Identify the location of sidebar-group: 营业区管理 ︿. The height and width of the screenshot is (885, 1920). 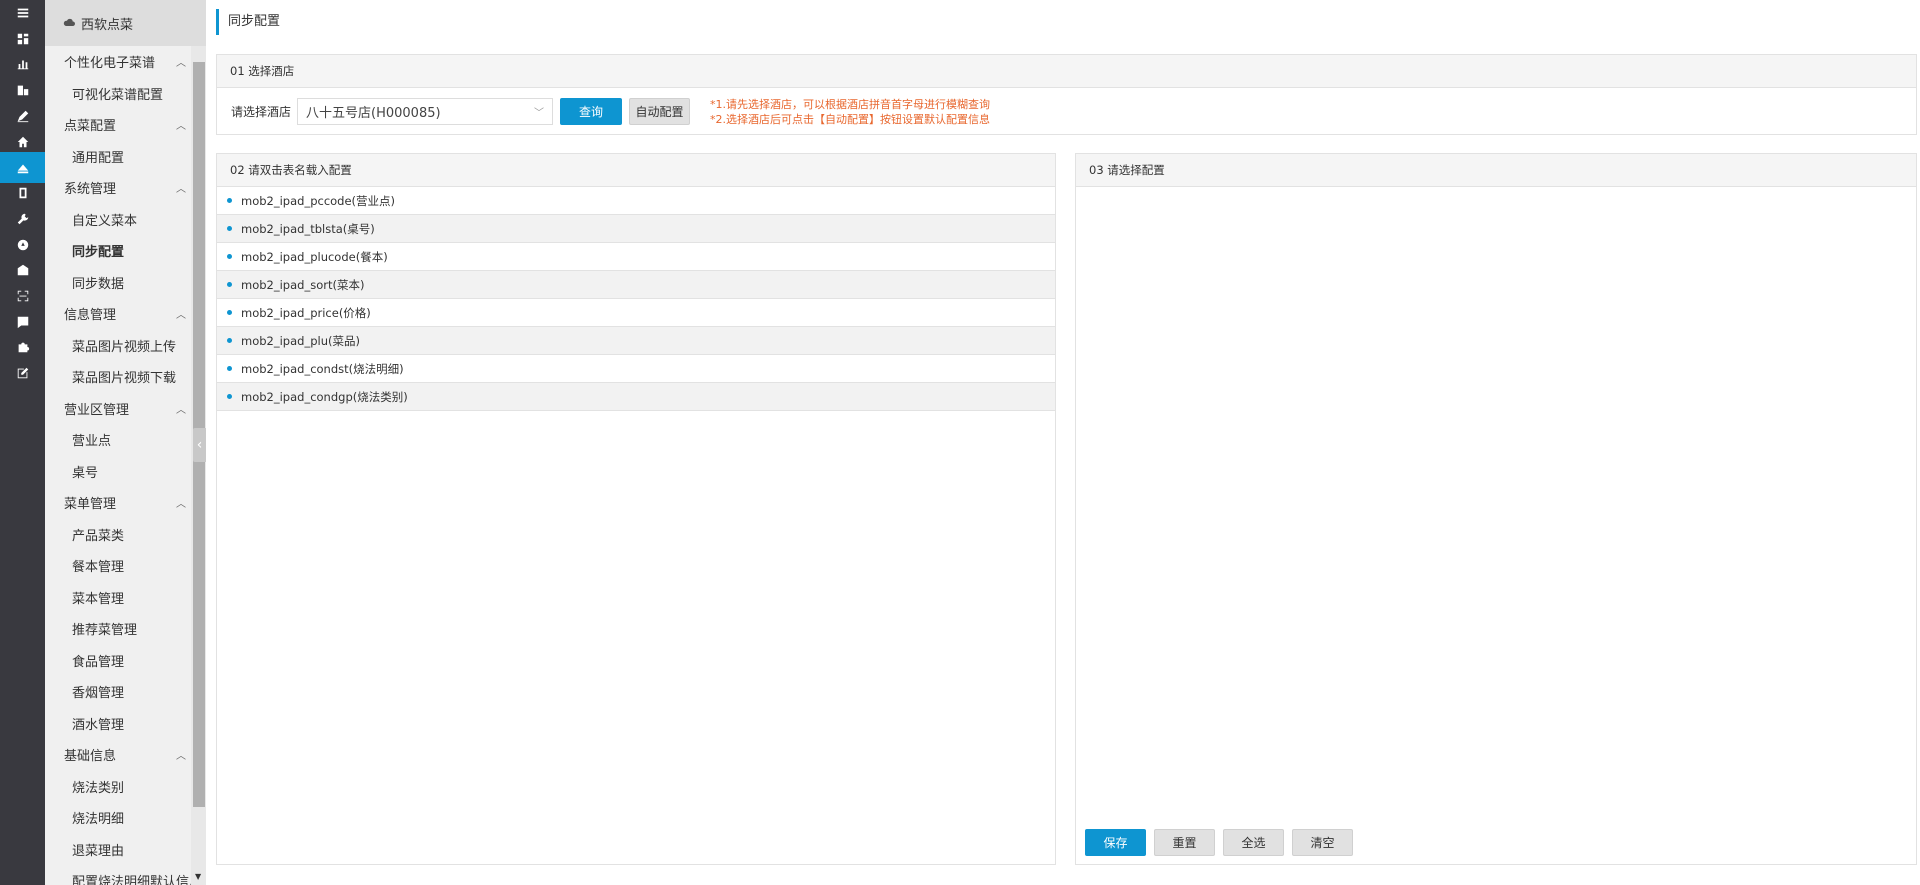
(125, 409).